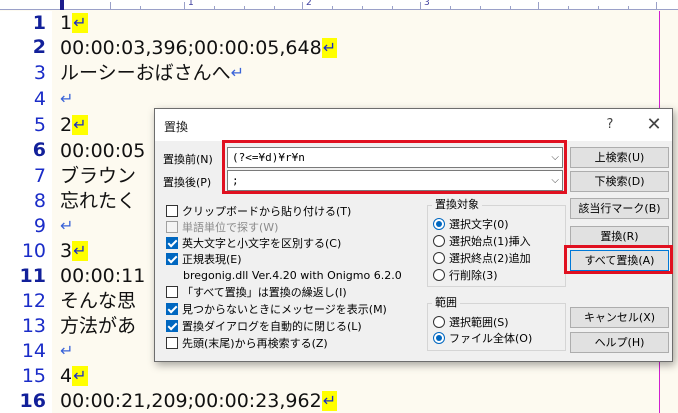 This screenshot has width=678, height=413. What do you see at coordinates (610, 125) in the screenshot?
I see `help-icon: ?` at bounding box center [610, 125].